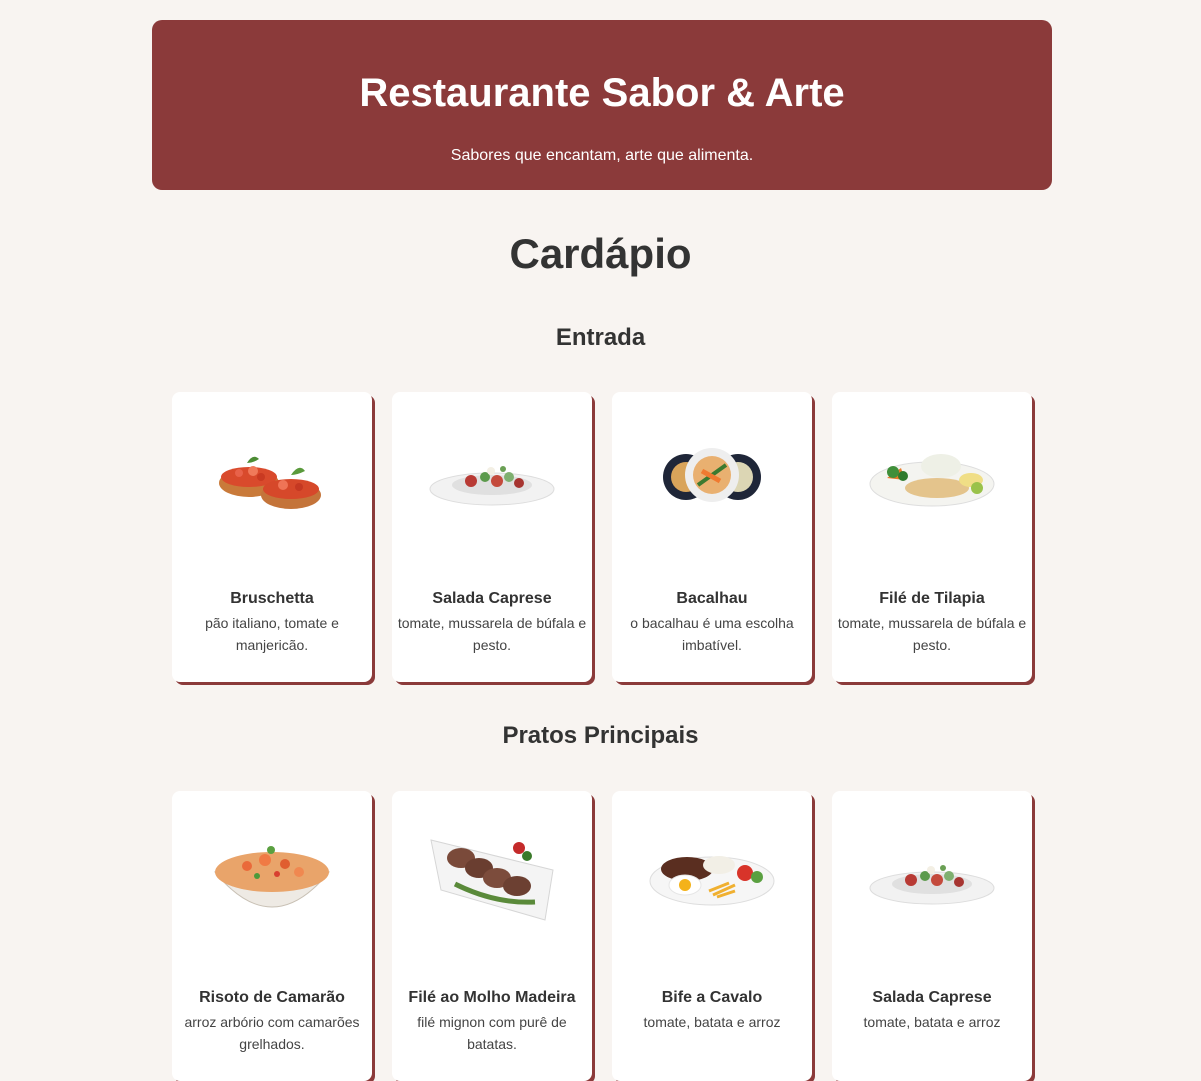 This screenshot has width=1201, height=1081. I want to click on steak-egg-plate-image, so click(712, 876).